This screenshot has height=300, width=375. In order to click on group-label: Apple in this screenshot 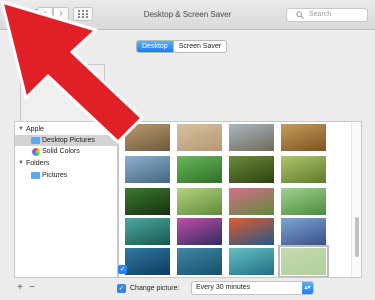, I will do `click(35, 129)`.